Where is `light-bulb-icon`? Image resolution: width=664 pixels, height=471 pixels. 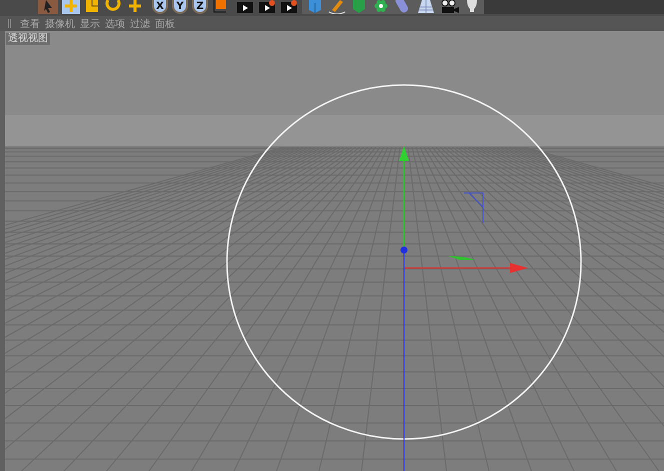
light-bulb-icon is located at coordinates (472, 7).